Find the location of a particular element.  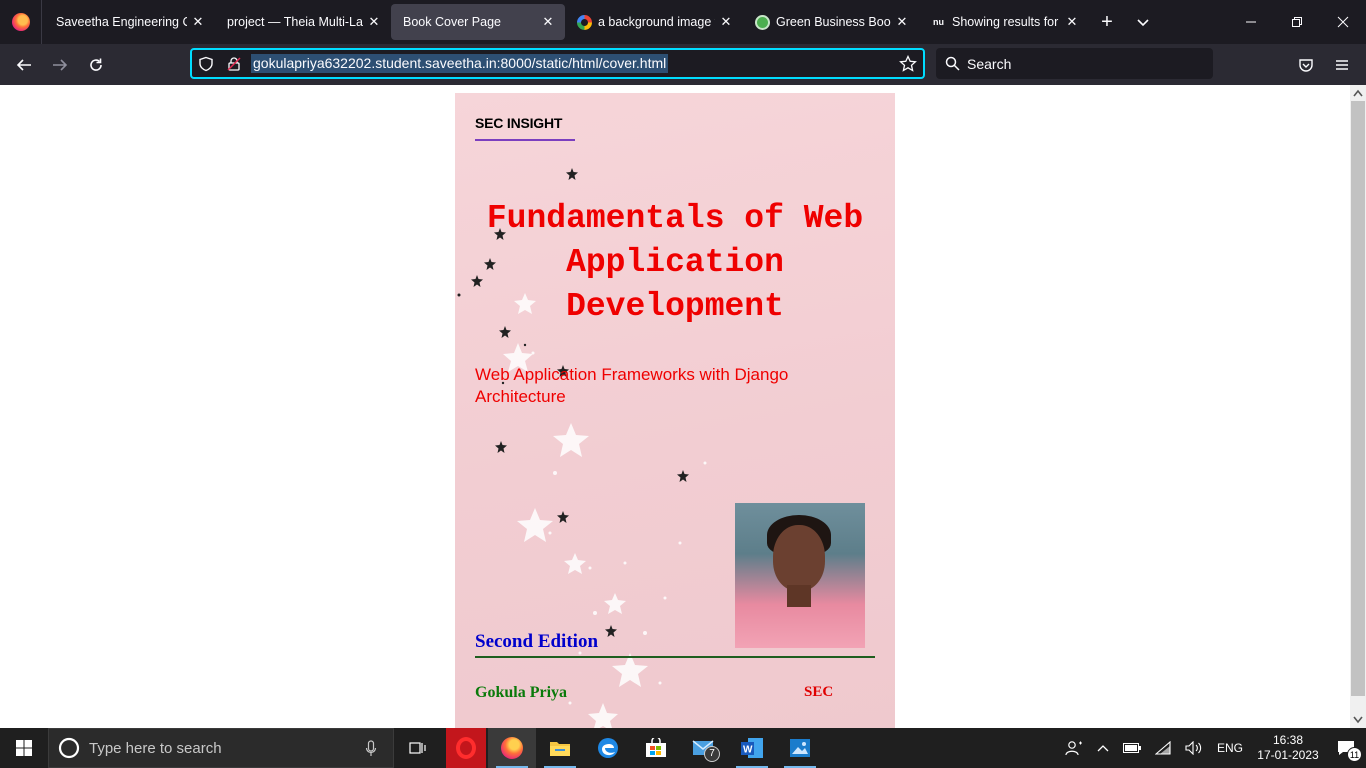

task-view-button is located at coordinates (418, 748).